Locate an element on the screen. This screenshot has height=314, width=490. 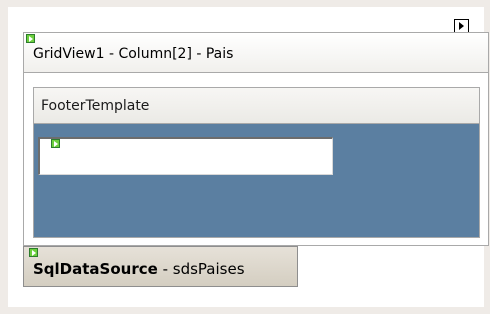
footer-template-header: FooterTemplate is located at coordinates (256, 106).